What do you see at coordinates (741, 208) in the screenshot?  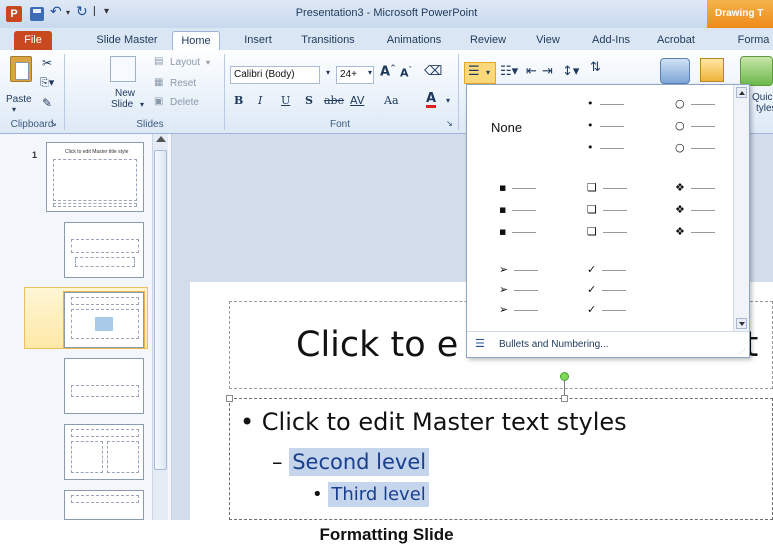 I see `dropdown-scrollbar` at bounding box center [741, 208].